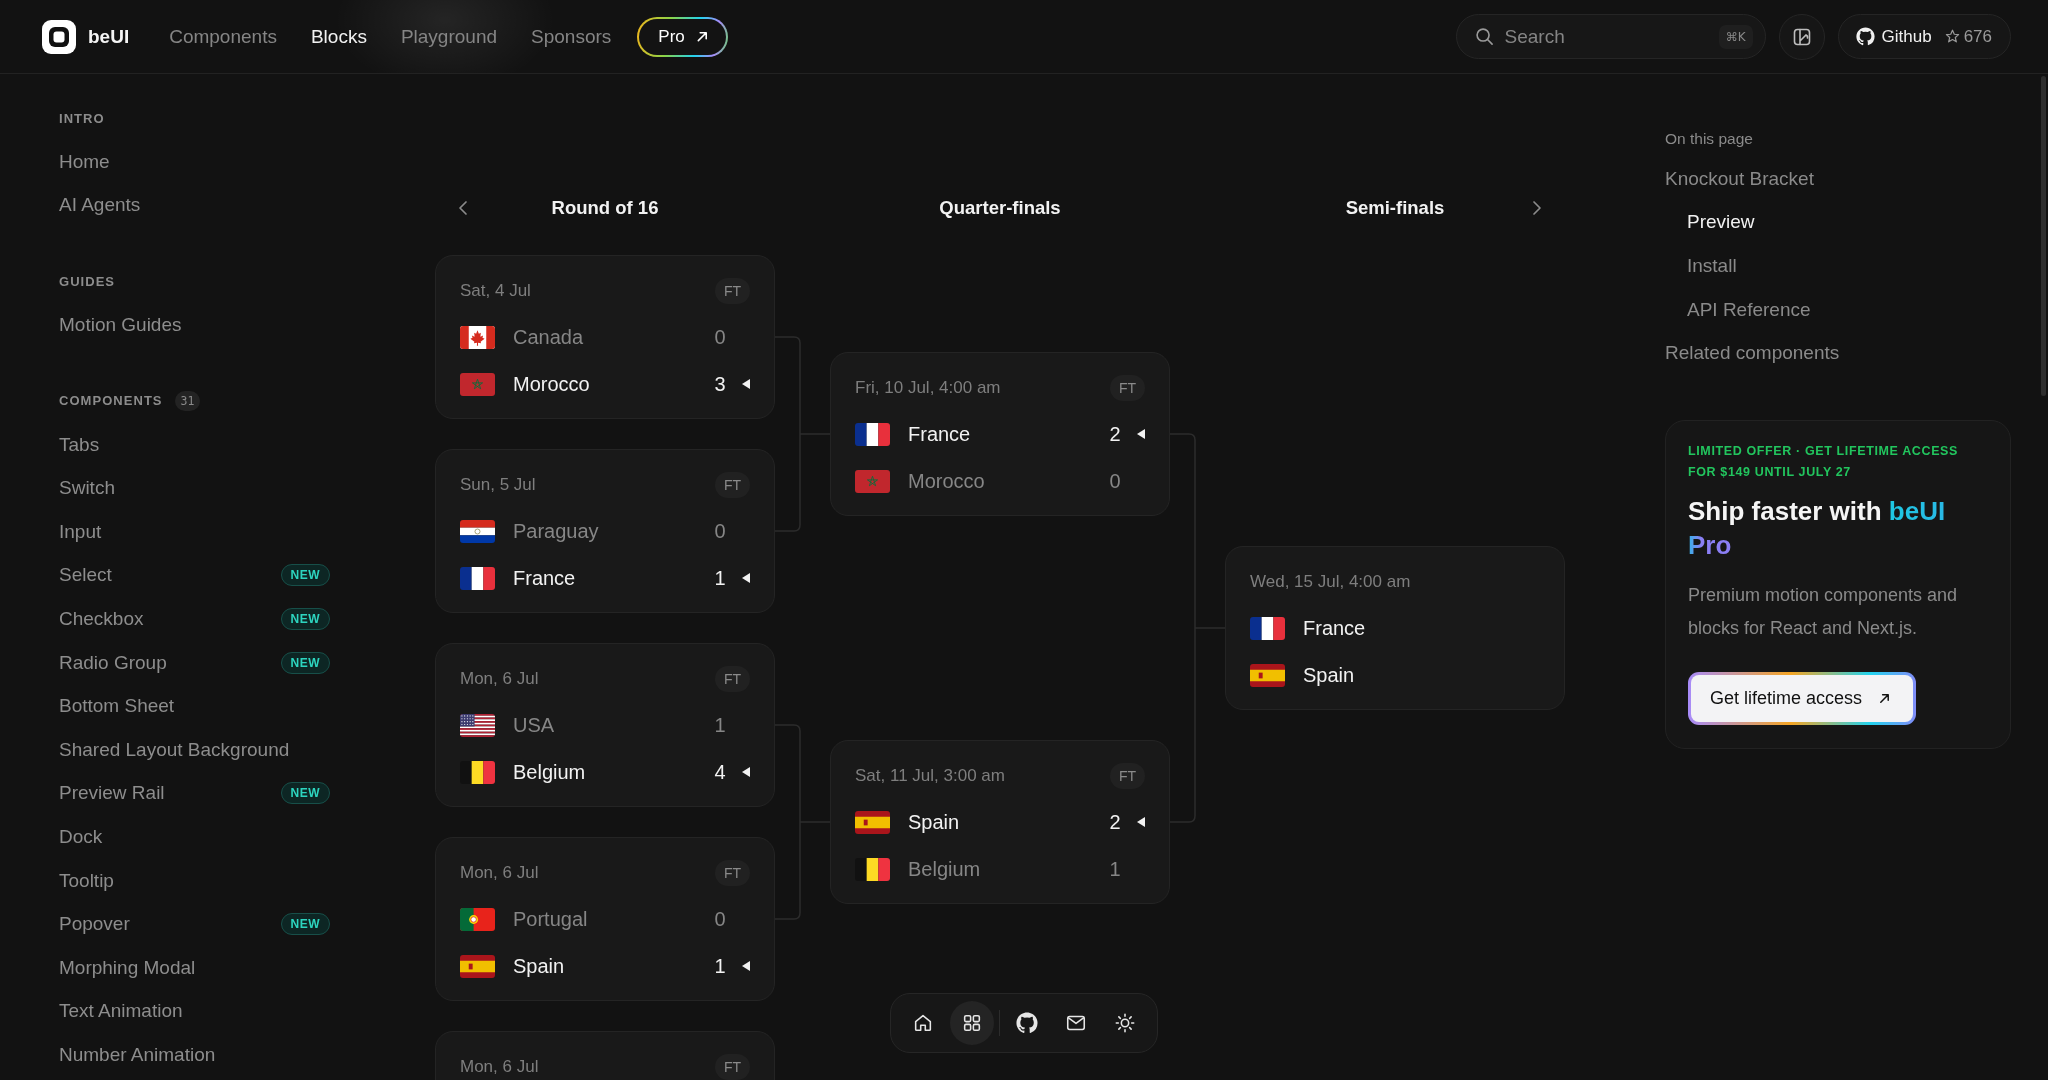  I want to click on match-date: Sat, 4 Jul, so click(495, 291).